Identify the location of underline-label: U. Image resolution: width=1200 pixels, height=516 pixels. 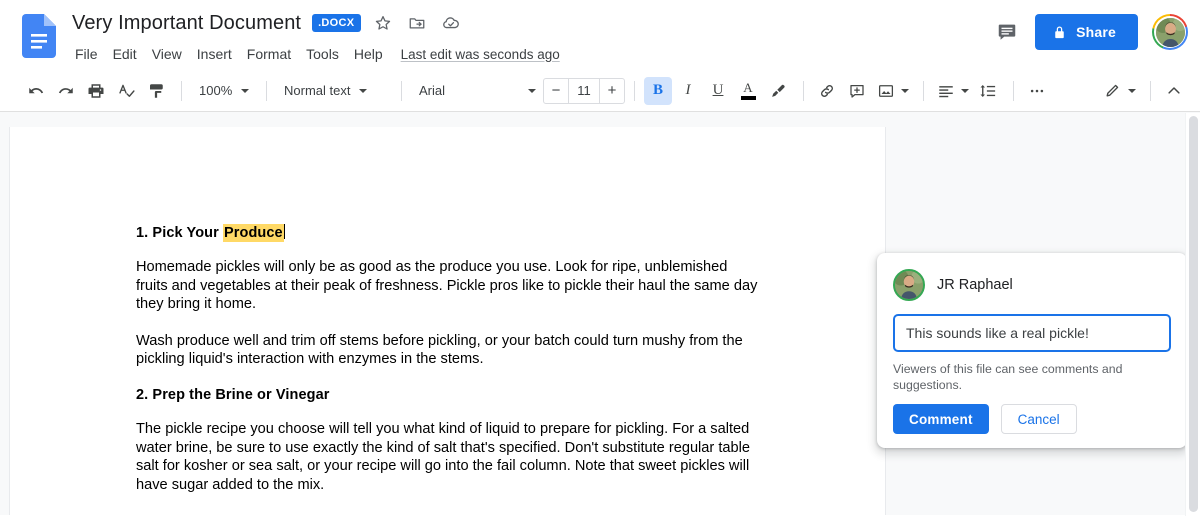
(718, 90).